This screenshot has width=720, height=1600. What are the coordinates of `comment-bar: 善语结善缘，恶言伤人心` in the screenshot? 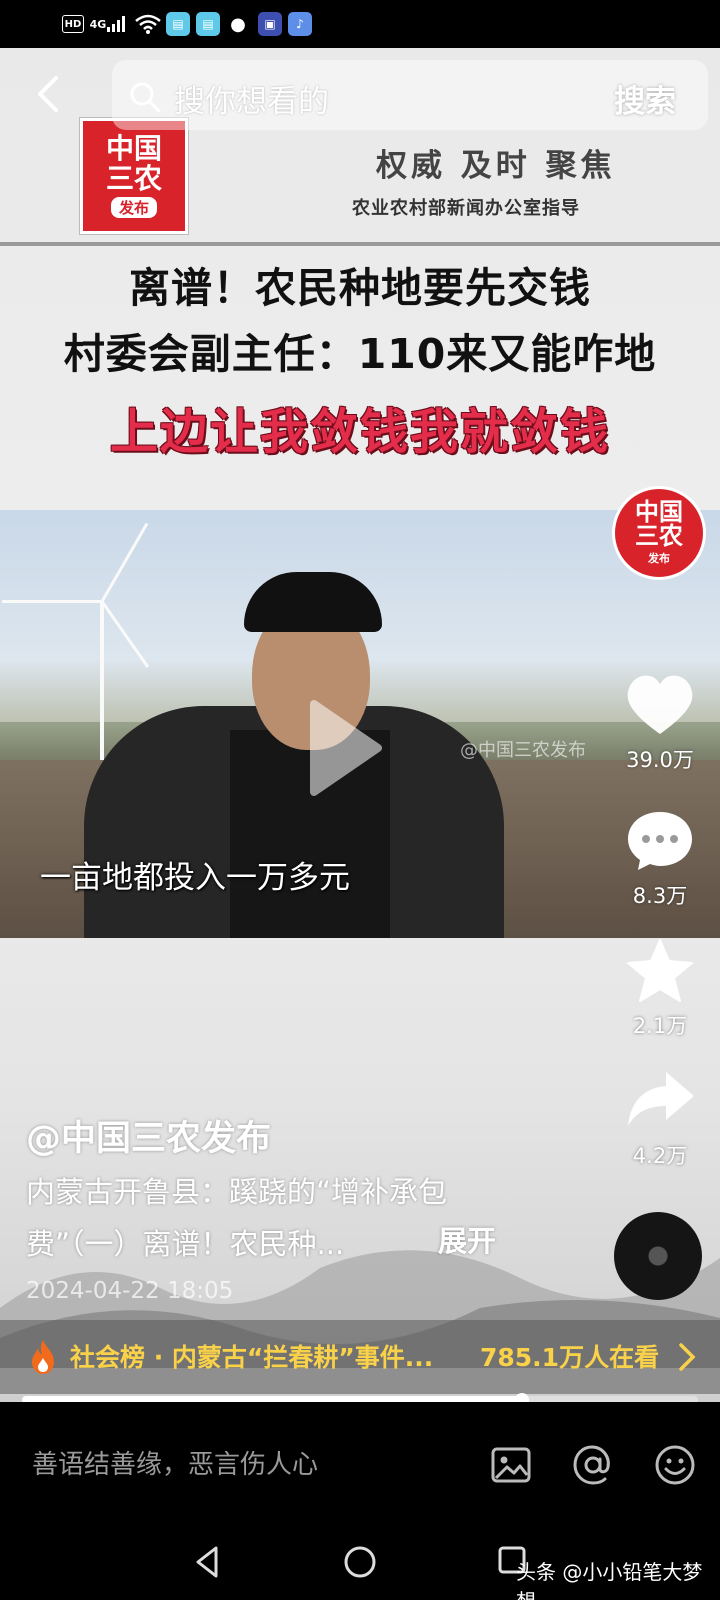 It's located at (360, 1464).